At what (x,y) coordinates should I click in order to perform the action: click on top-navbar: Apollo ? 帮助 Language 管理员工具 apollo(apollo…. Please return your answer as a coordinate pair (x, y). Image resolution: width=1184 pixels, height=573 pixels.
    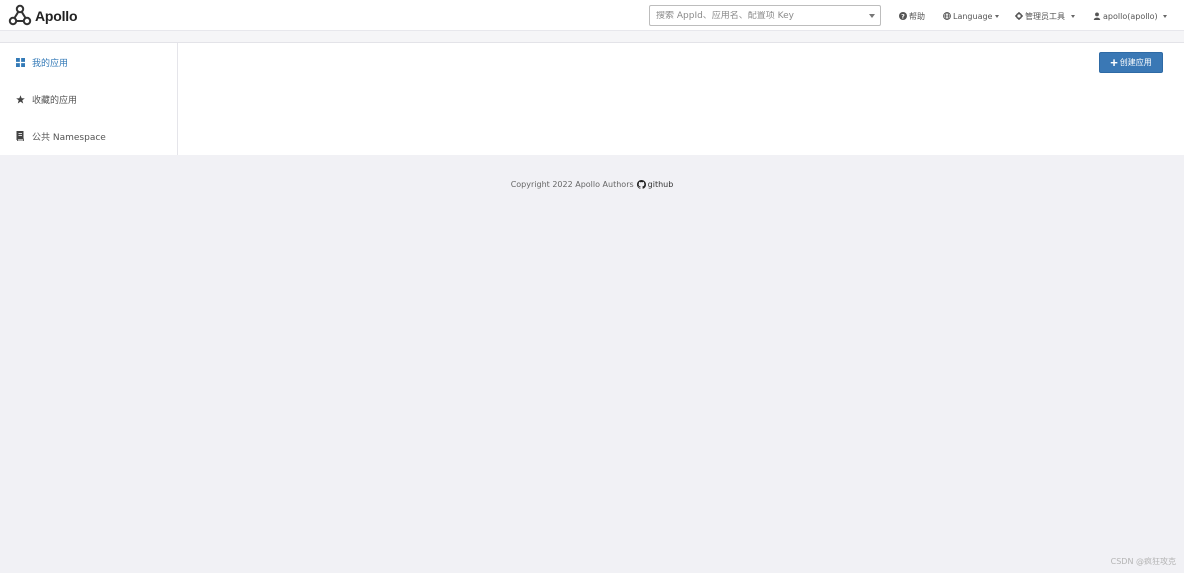
    Looking at the image, I should click on (592, 15).